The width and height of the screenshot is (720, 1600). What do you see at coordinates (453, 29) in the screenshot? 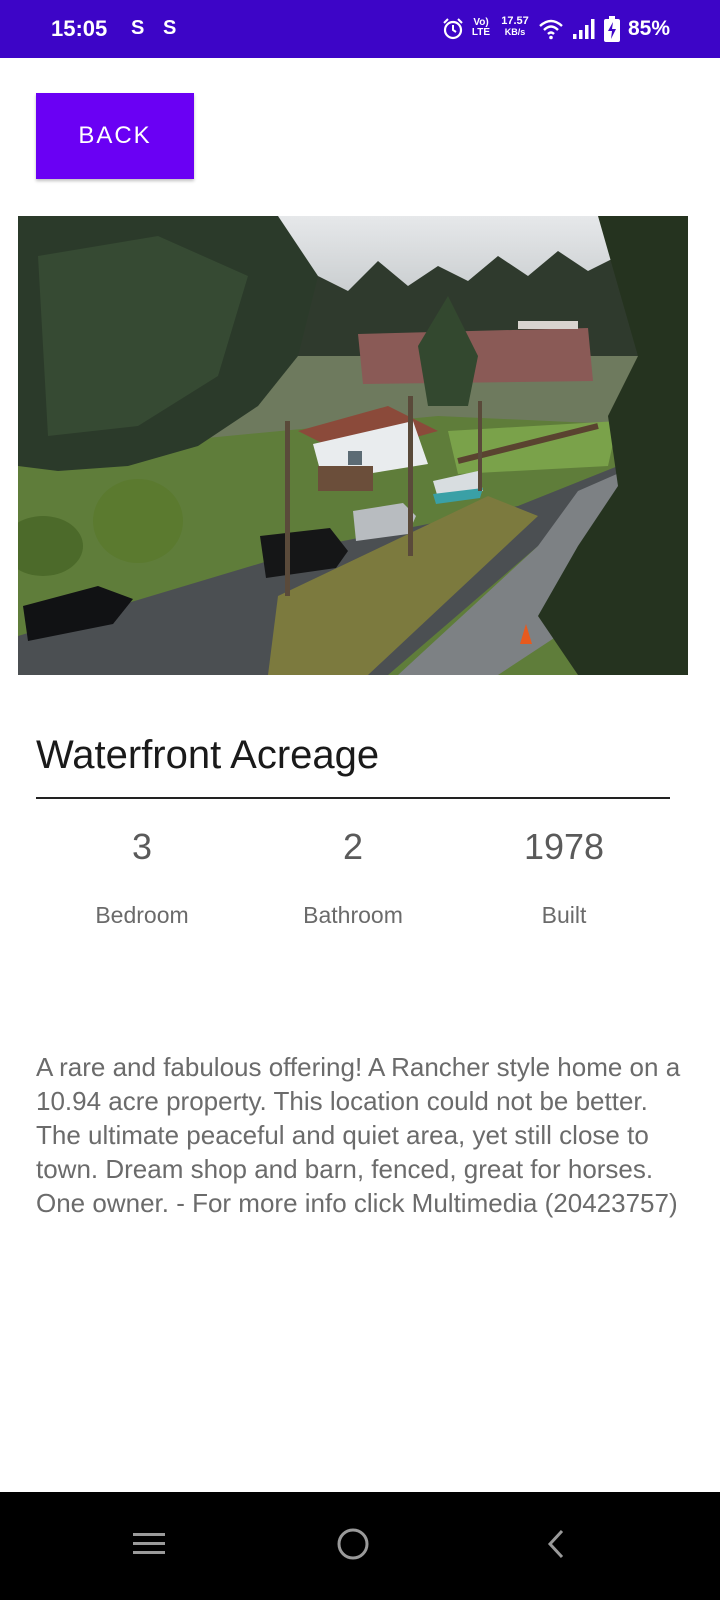
I see `alarm-icon` at bounding box center [453, 29].